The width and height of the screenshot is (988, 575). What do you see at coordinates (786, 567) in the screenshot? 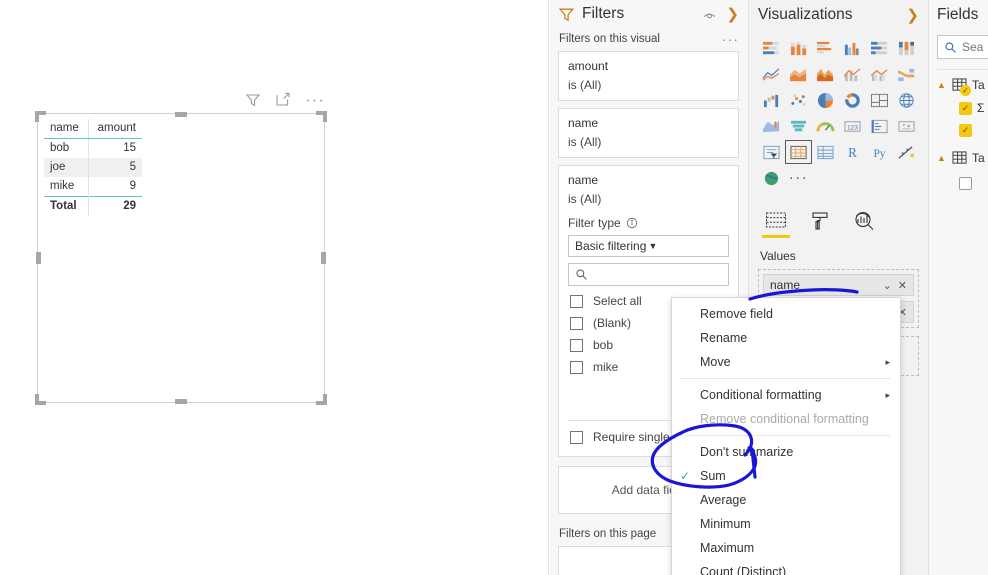
I see `ctx-count-distinct: Count (Distinct)` at bounding box center [786, 567].